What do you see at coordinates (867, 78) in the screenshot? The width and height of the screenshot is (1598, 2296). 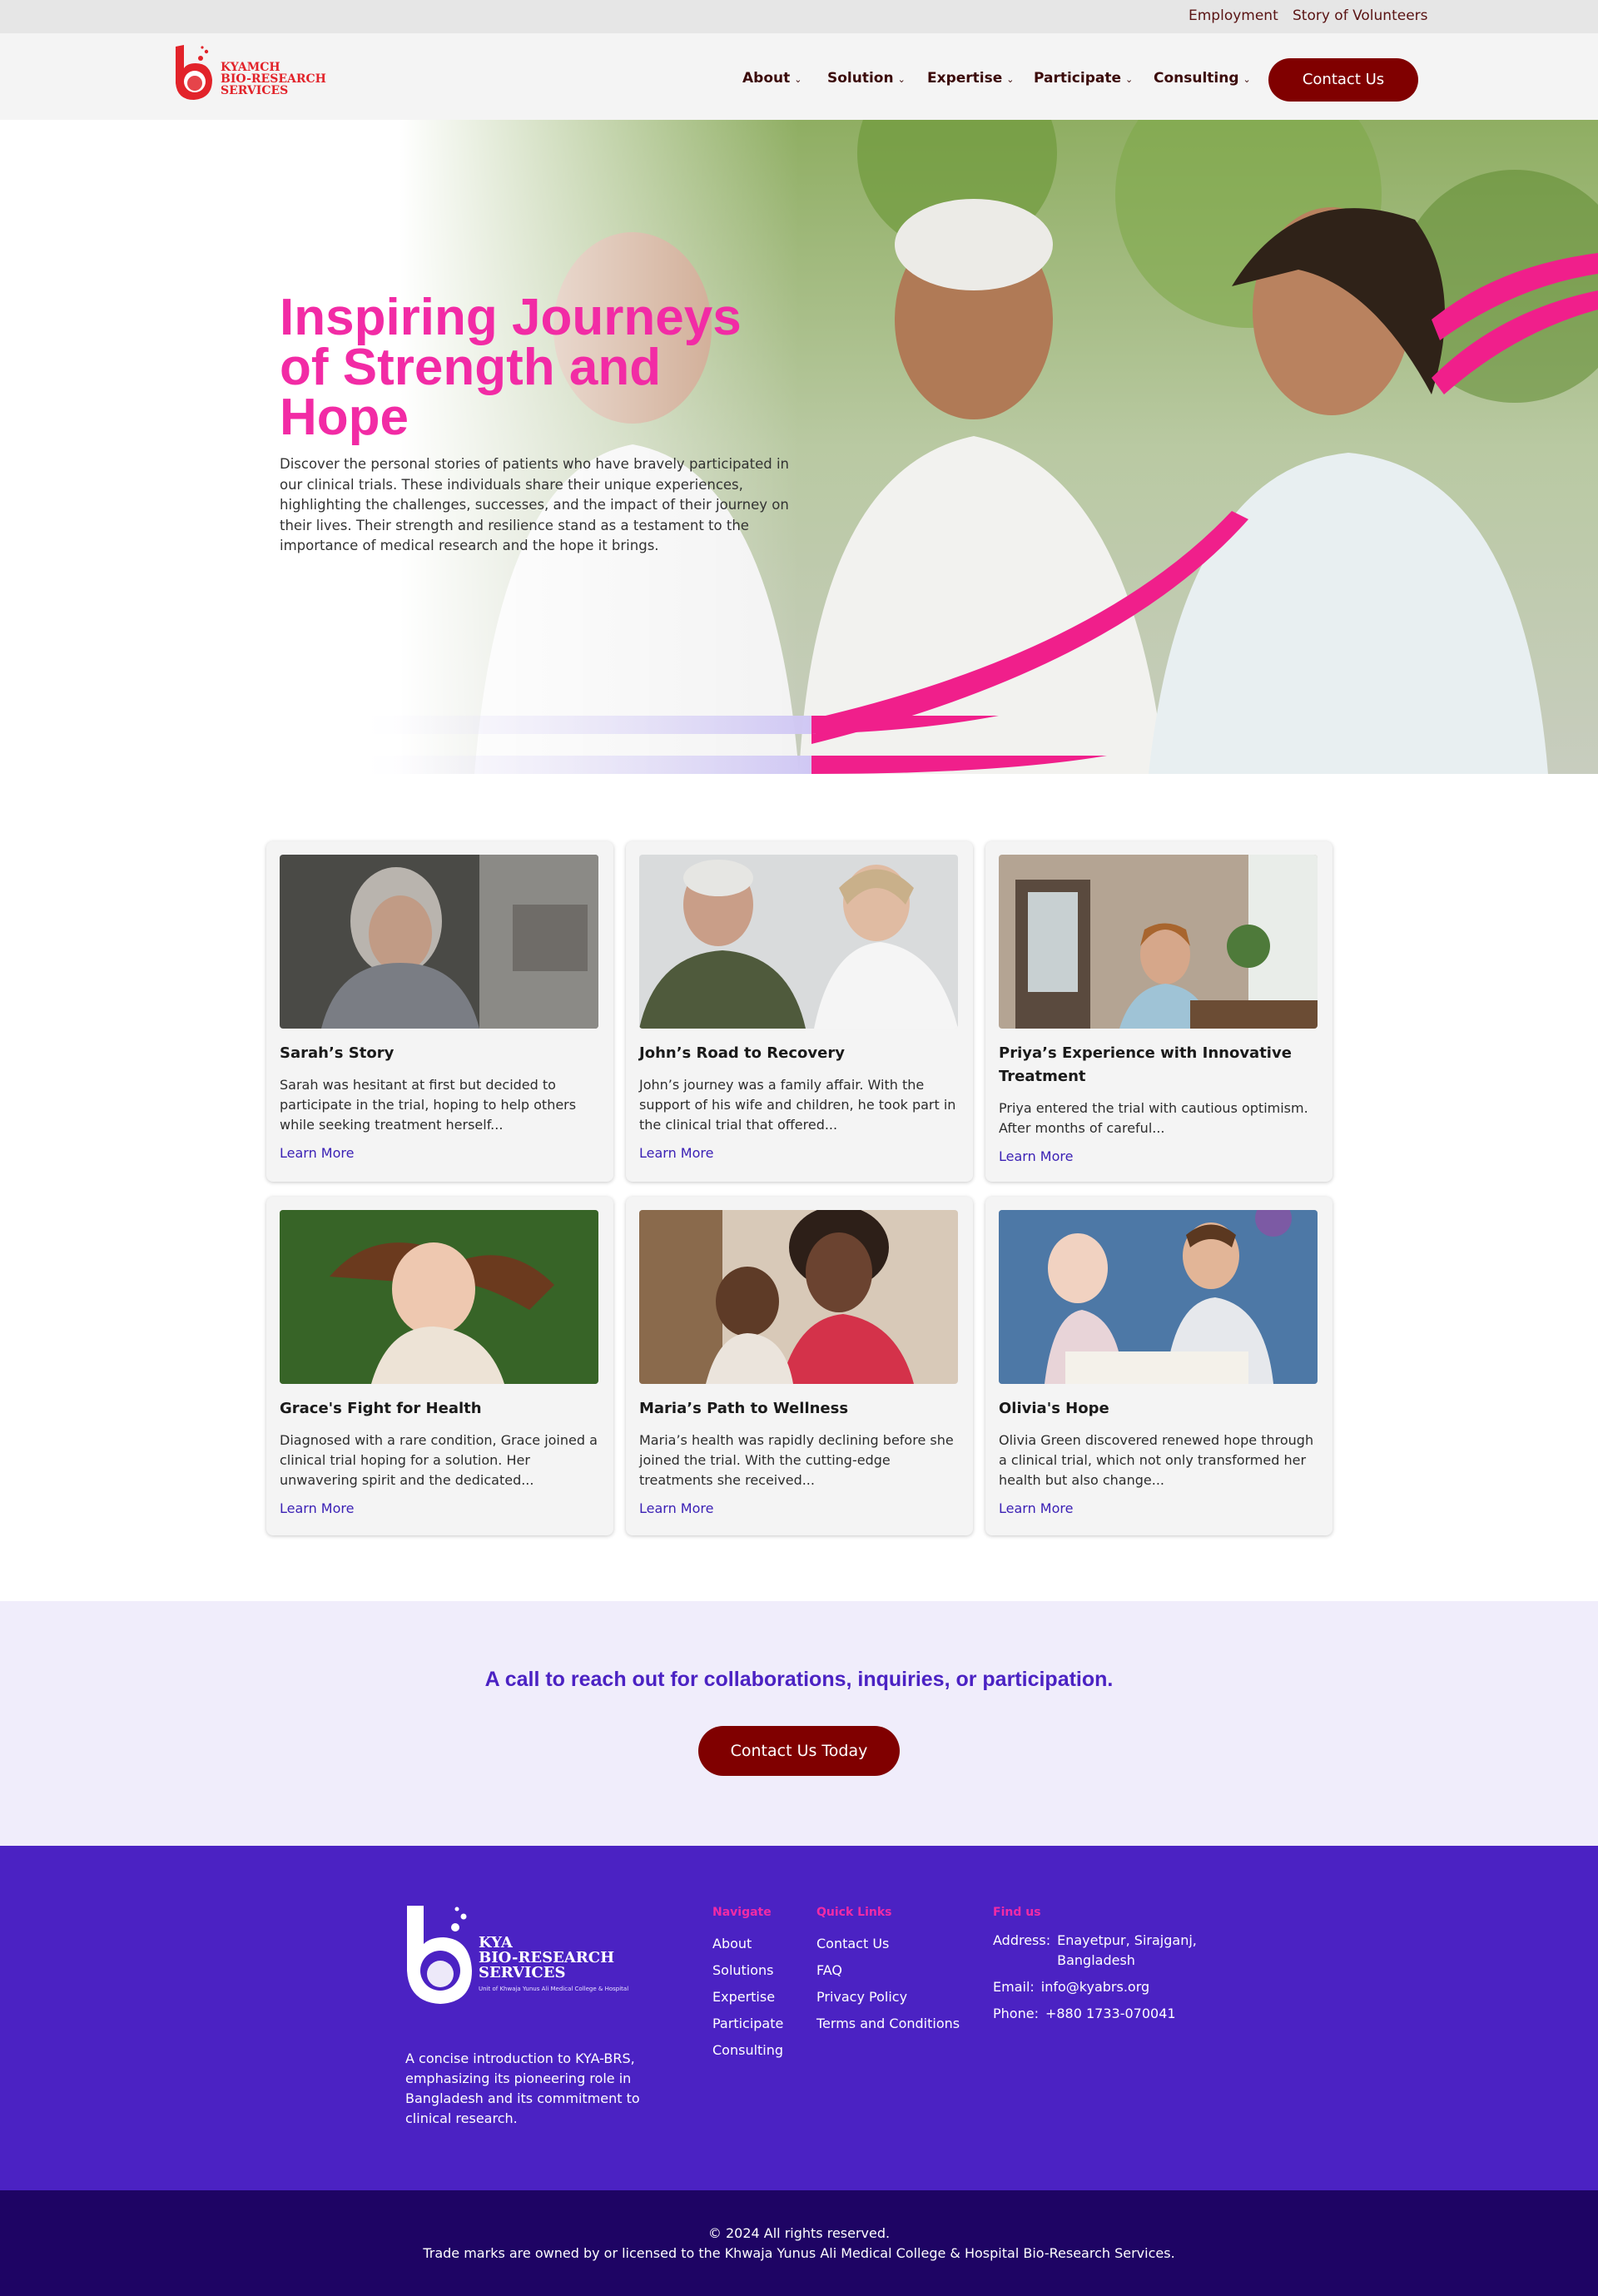 I see `nav-solution: Solution ⌄` at bounding box center [867, 78].